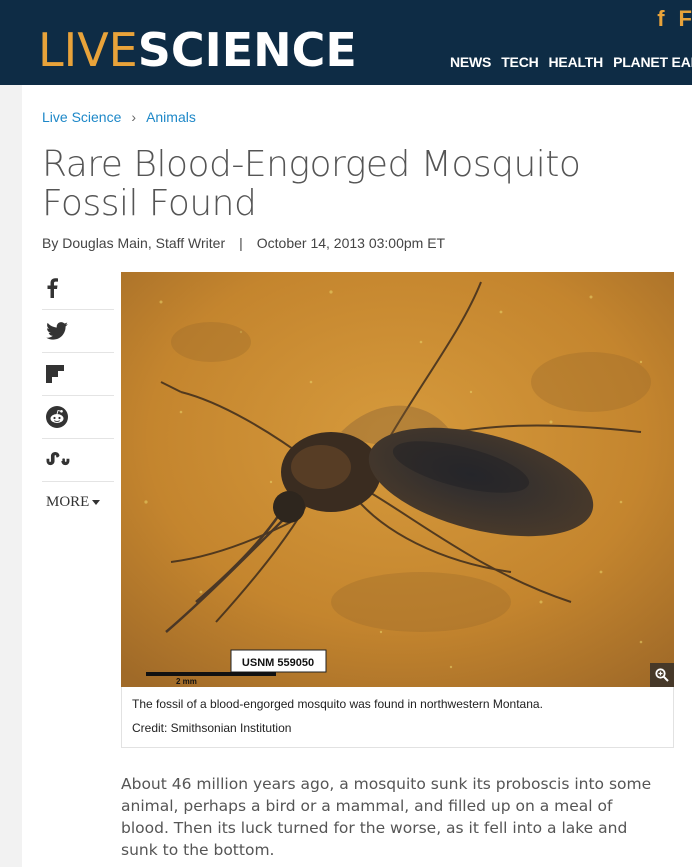 Image resolution: width=692 pixels, height=867 pixels. I want to click on publish-date: October 14, 2013 03:00pm ET, so click(351, 243).